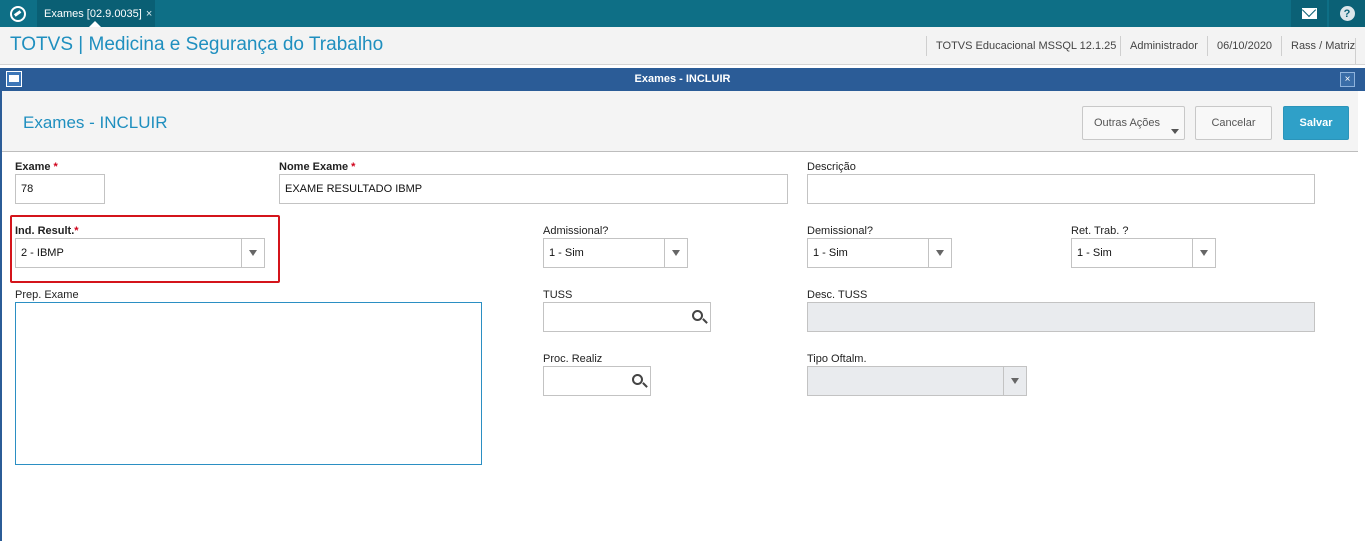  Describe the element at coordinates (1025, 46) in the screenshot. I see `environment-info: TOTVS Educacional MSSQL 12.1.25` at that location.